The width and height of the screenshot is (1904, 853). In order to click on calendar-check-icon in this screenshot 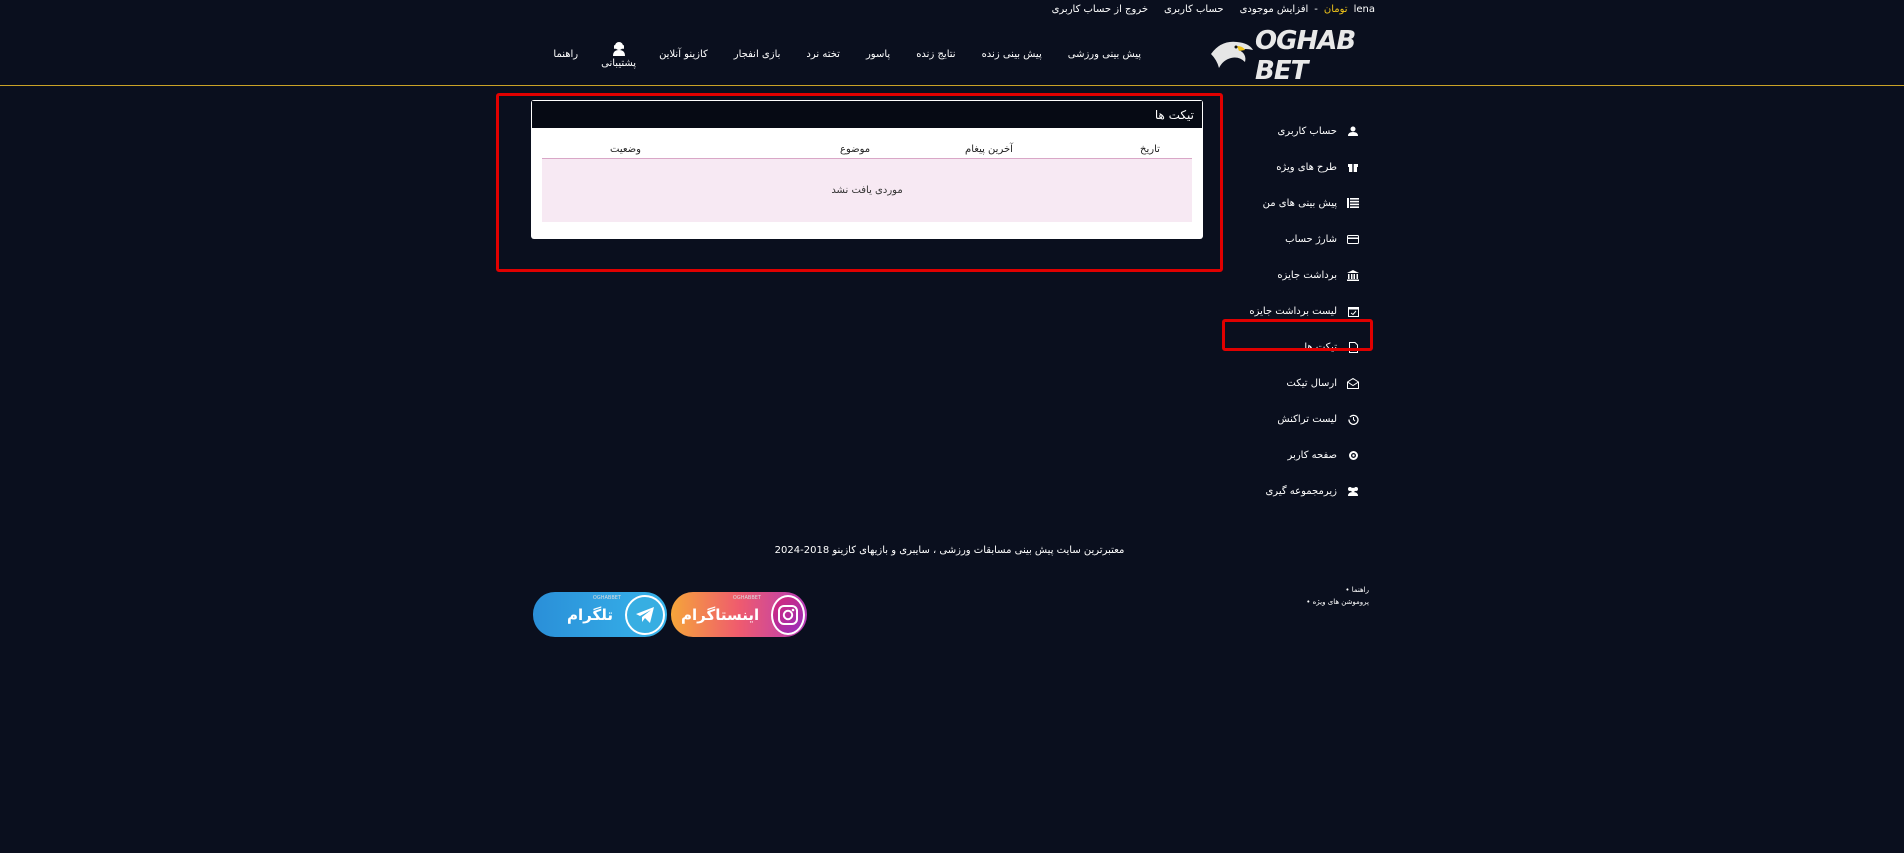, I will do `click(1353, 311)`.